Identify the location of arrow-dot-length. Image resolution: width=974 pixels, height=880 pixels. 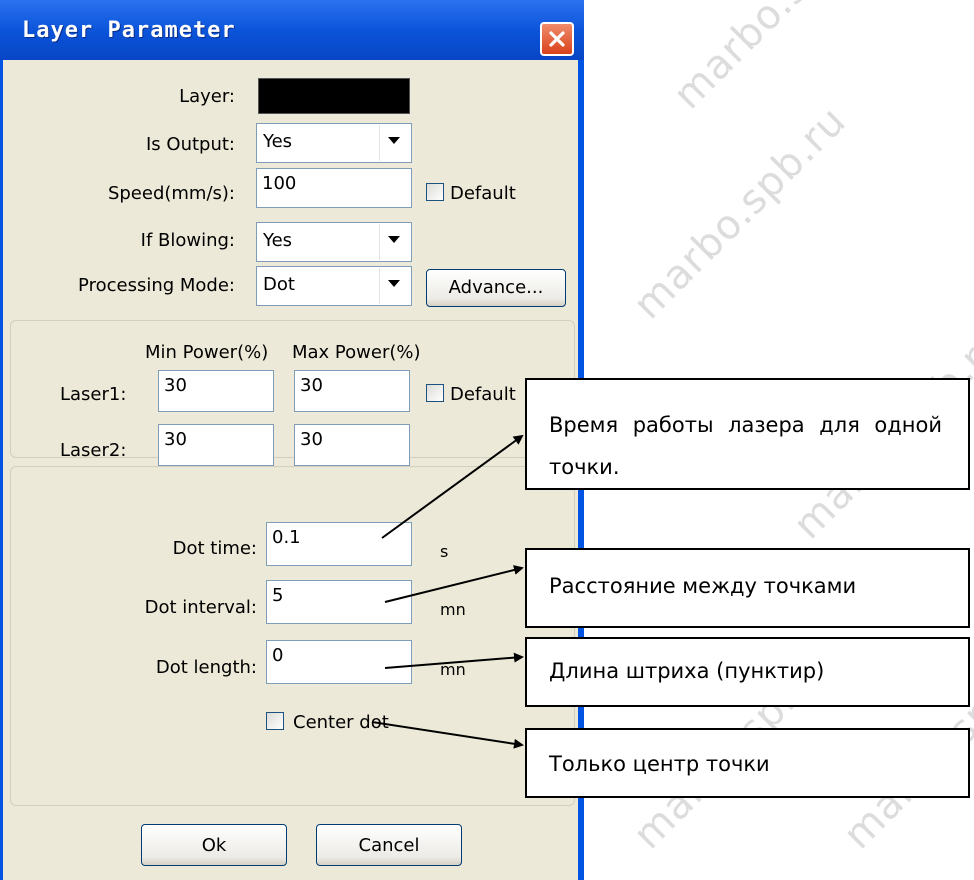
(454, 660).